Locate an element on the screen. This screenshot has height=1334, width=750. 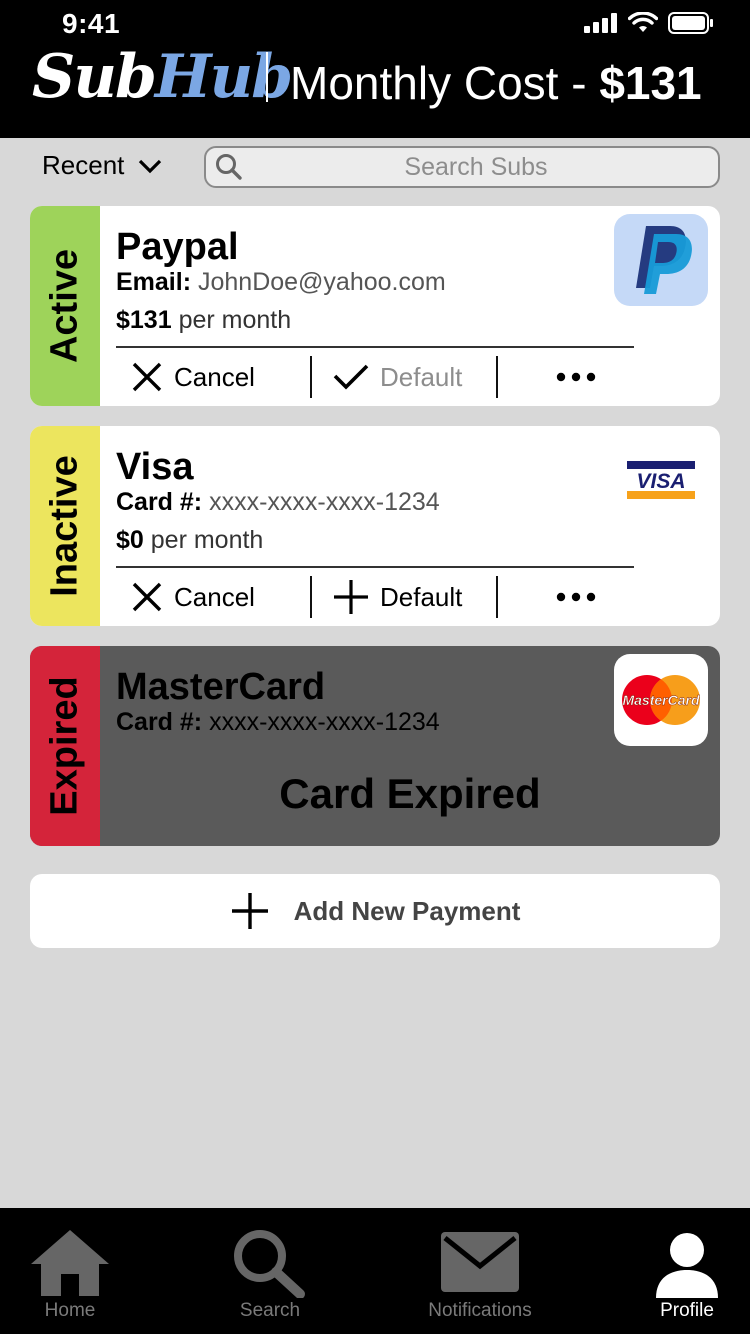
card-detail: Email: JohnDoe@yahoo.com is located at coordinates (281, 282).